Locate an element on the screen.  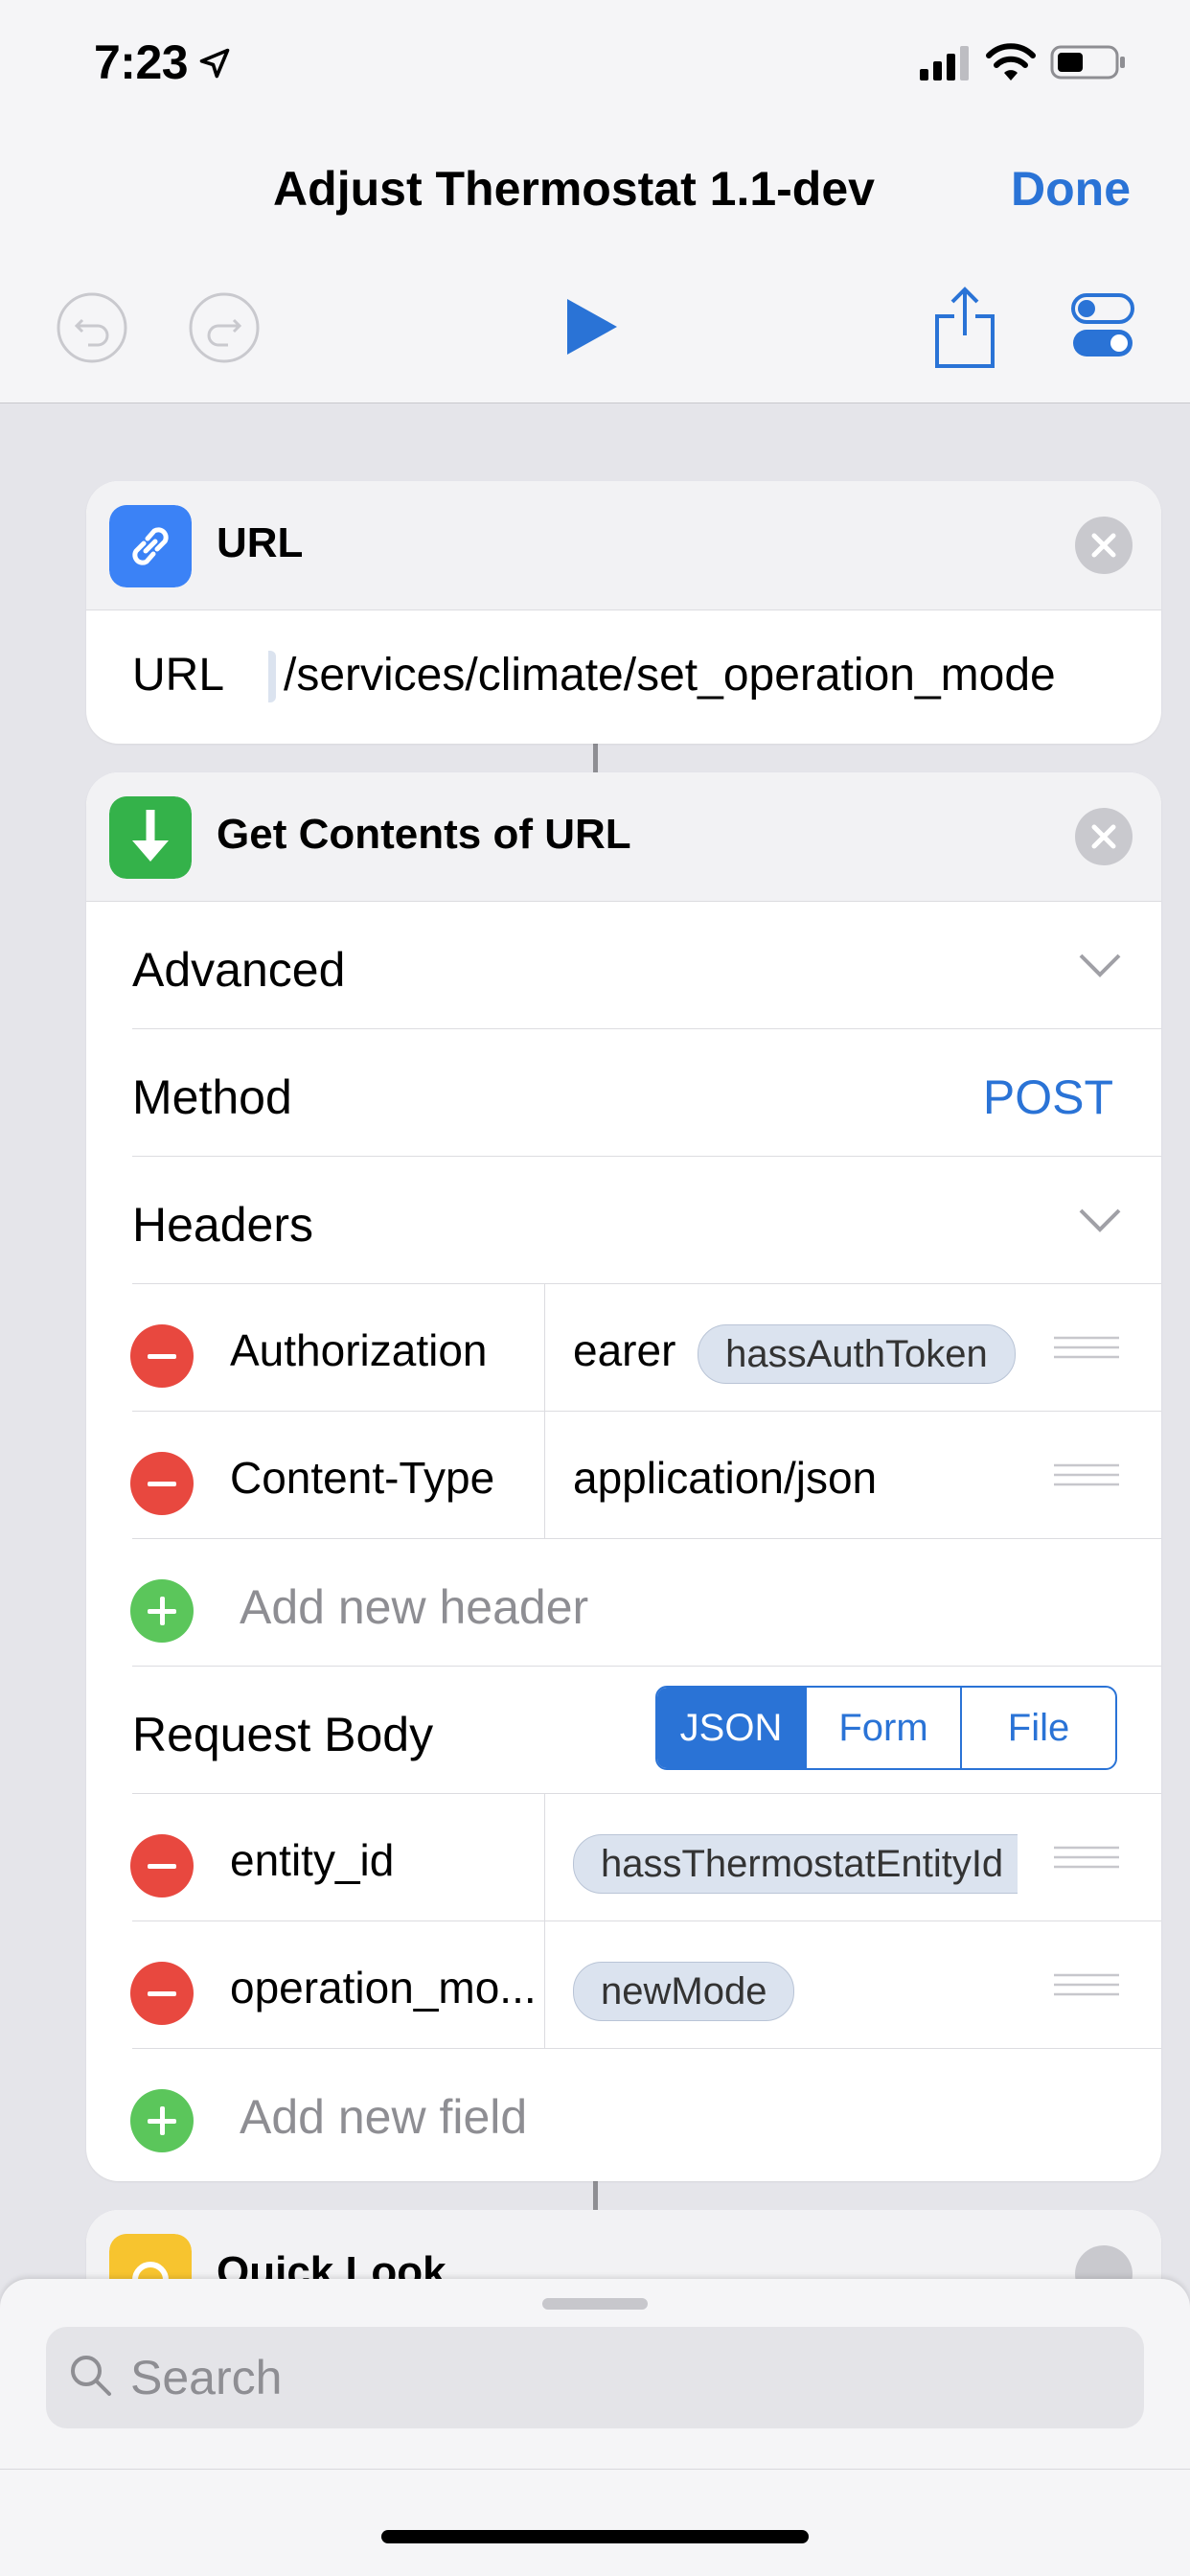
sheet-grabber is located at coordinates (595, 2304).